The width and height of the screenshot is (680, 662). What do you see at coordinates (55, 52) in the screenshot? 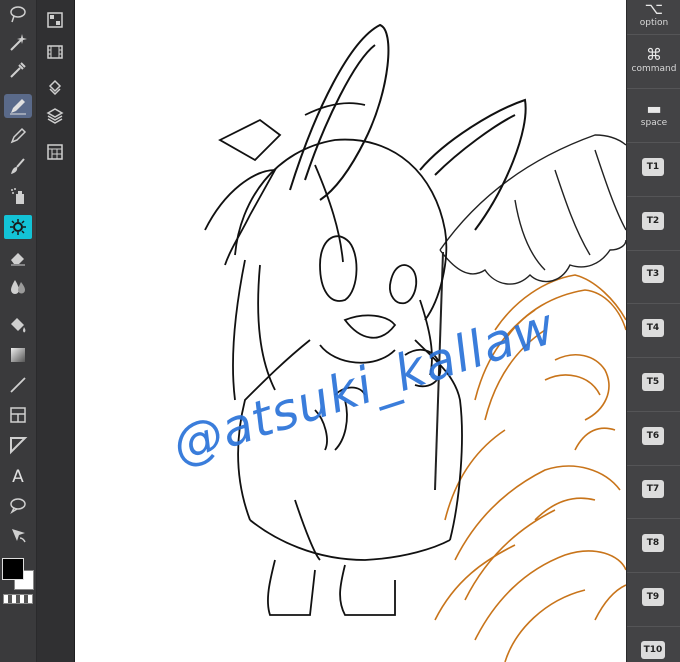
I see `color-set-icon` at bounding box center [55, 52].